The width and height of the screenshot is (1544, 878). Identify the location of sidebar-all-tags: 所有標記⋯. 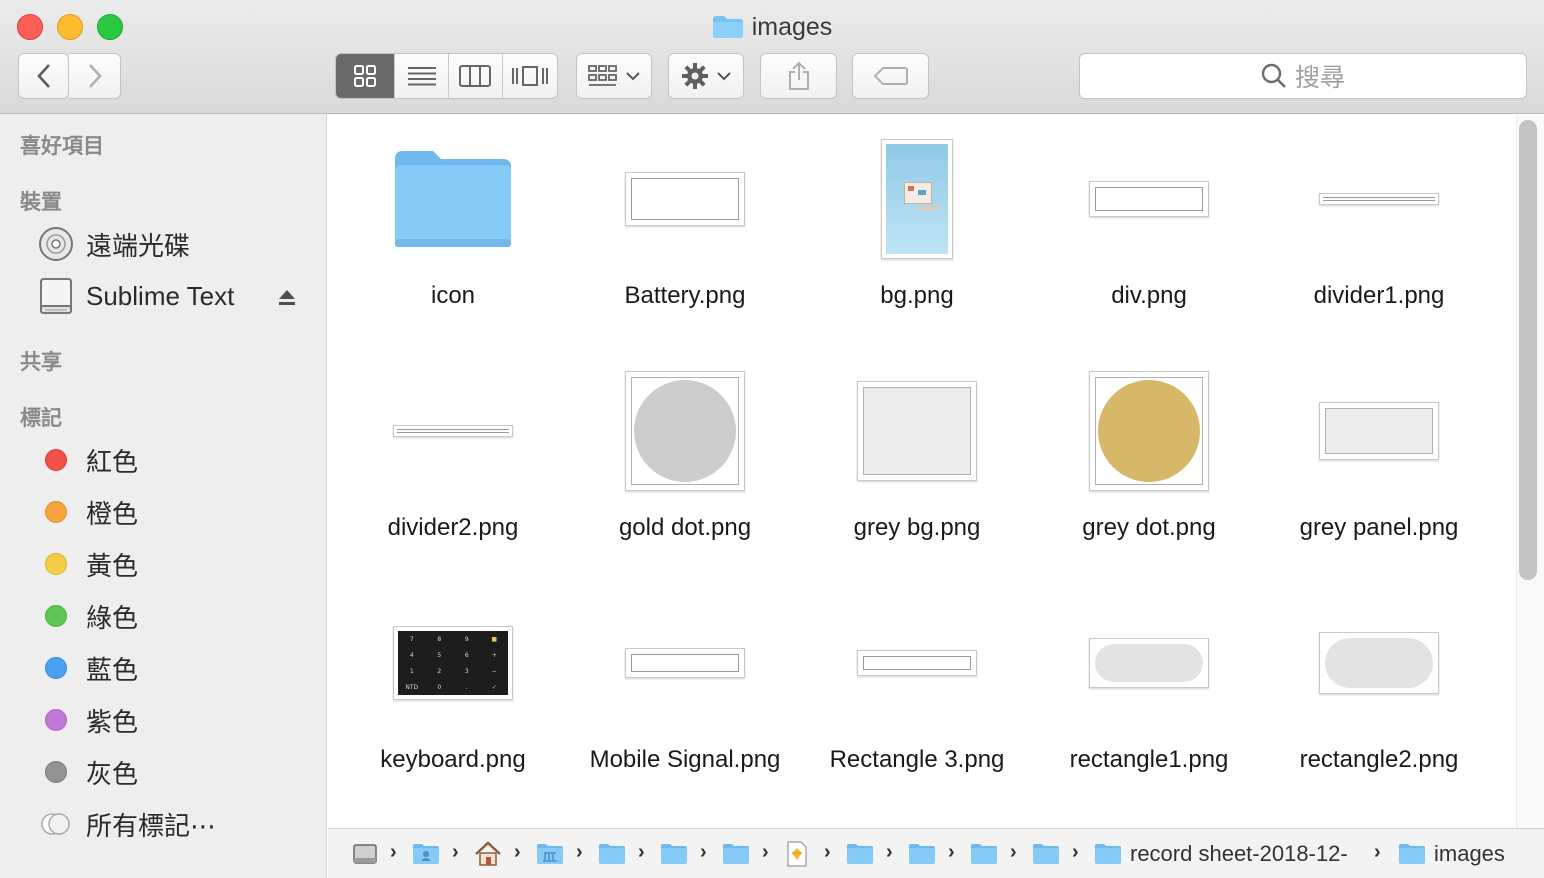
(127, 824).